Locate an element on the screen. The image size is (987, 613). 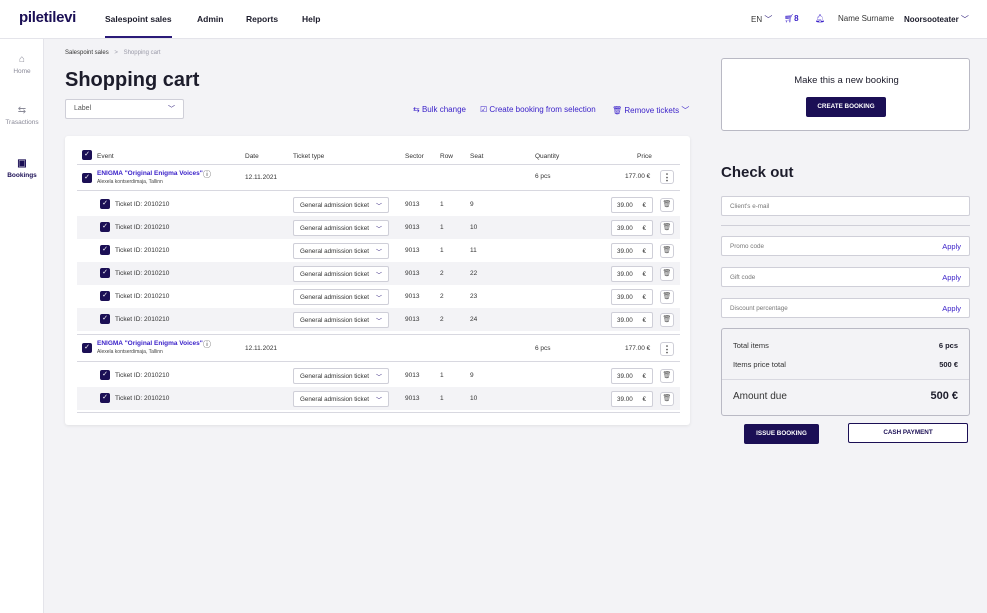
nav-salespoint-sales: Salespoint sales is located at coordinates (138, 26).